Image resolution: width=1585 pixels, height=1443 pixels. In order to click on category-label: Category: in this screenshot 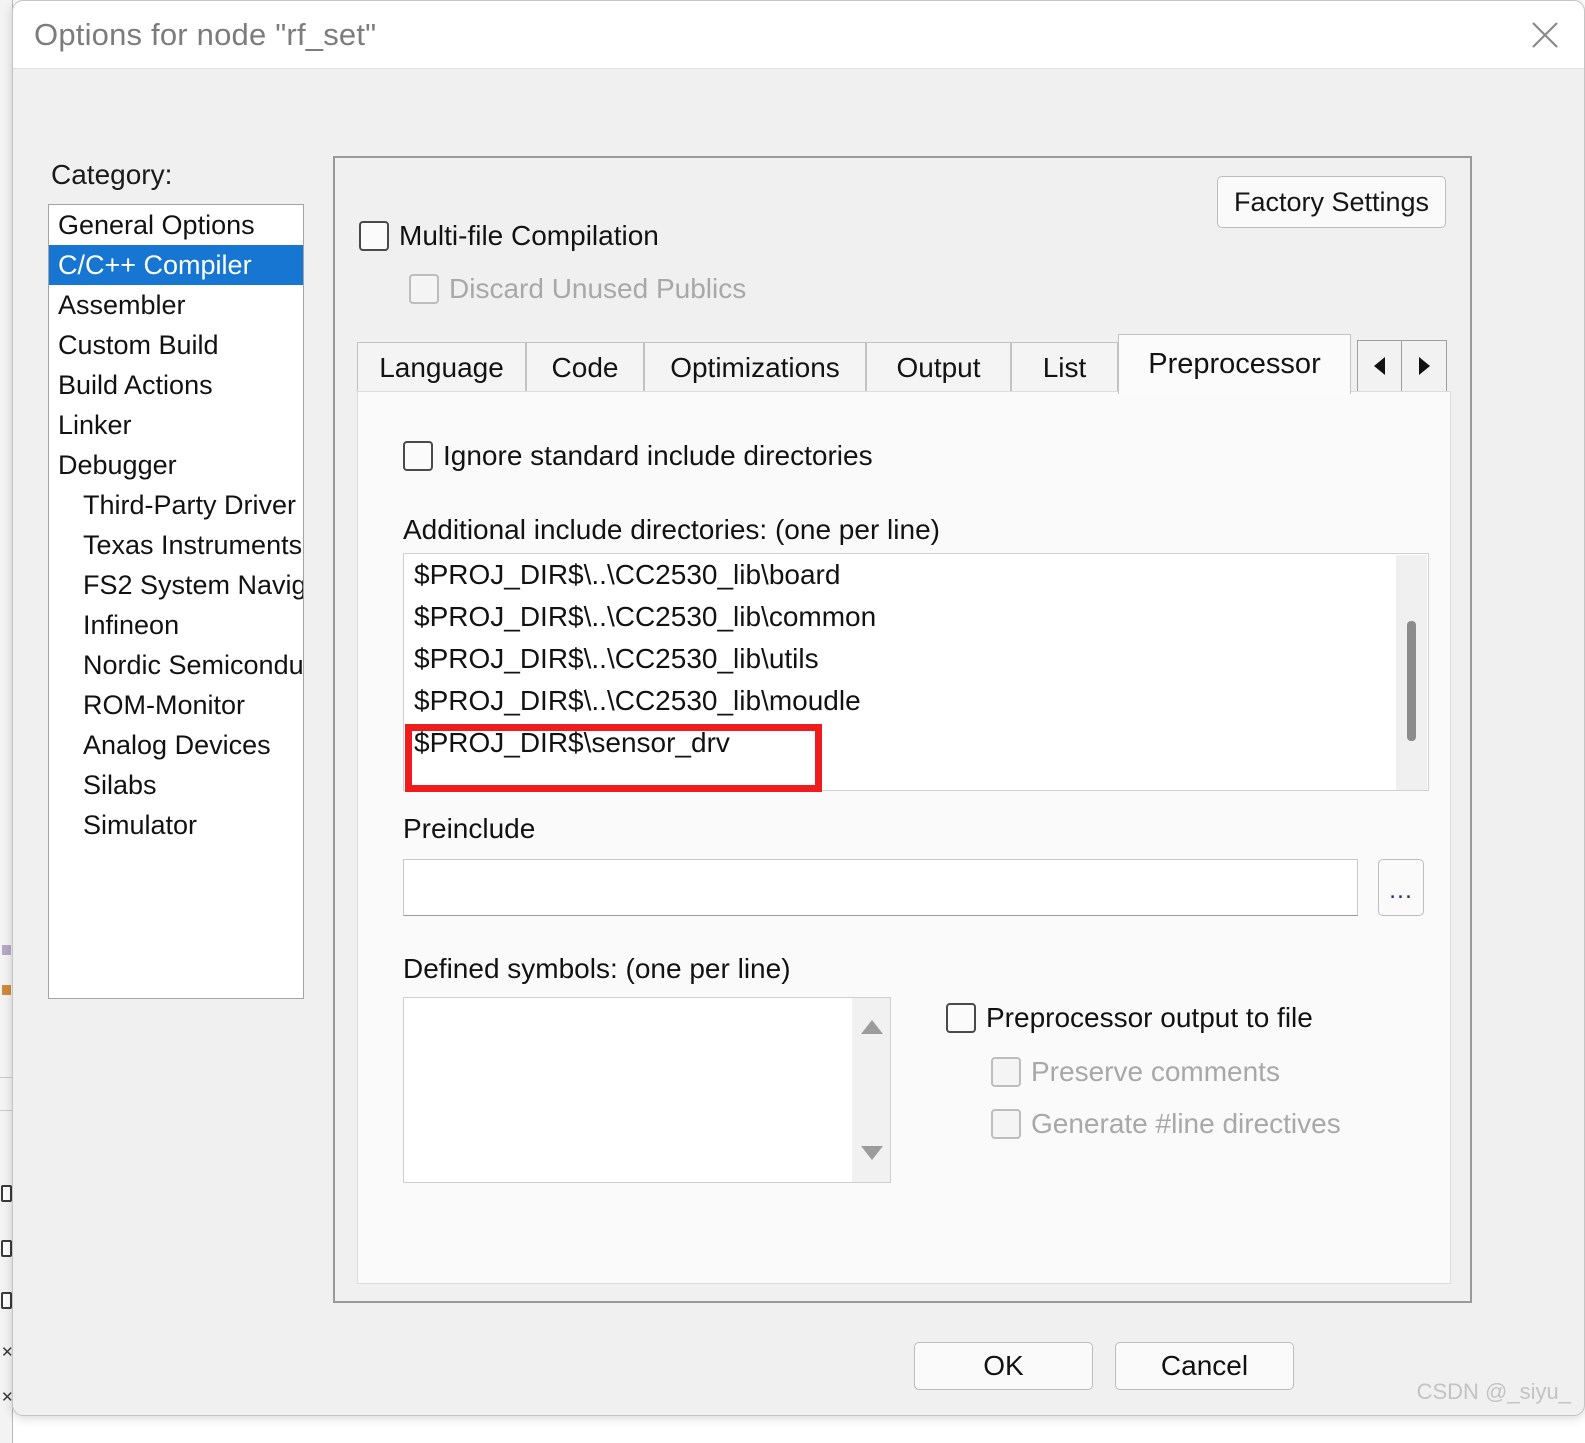, I will do `click(112, 174)`.